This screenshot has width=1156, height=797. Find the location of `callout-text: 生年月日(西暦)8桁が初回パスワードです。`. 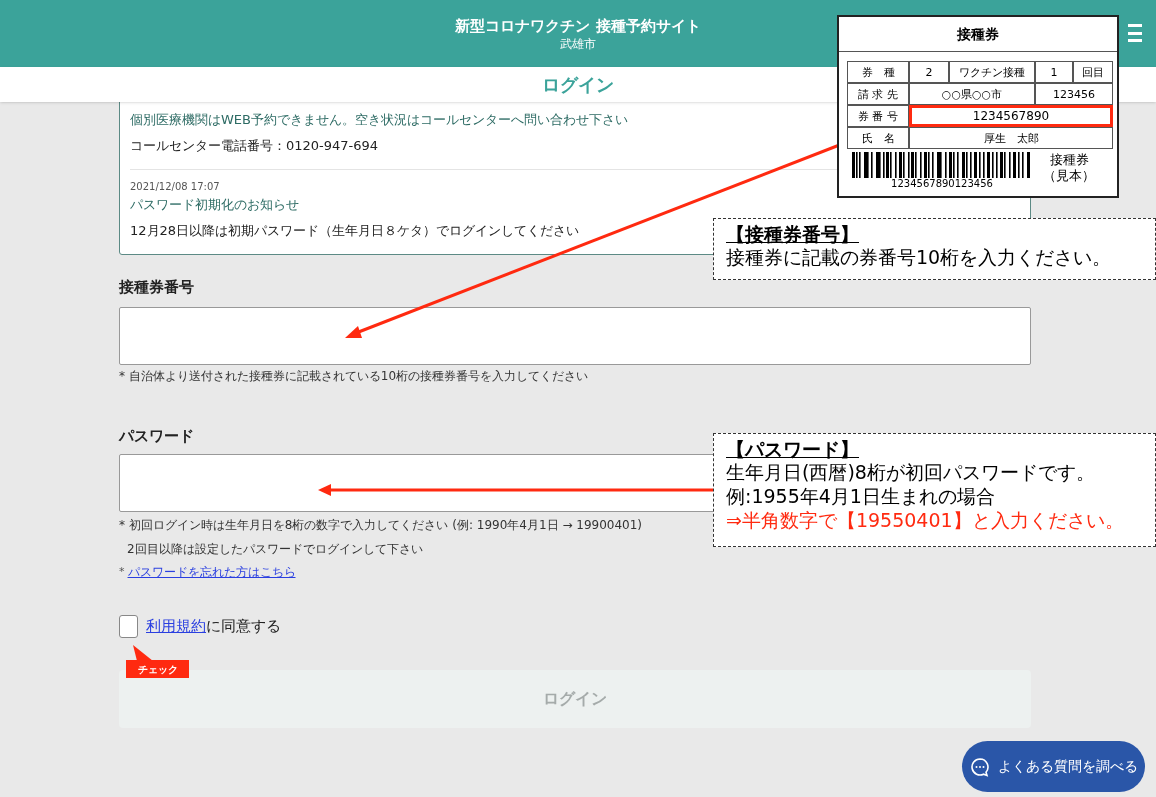

callout-text: 生年月日(西暦)8桁が初回パスワードです。 is located at coordinates (910, 472).